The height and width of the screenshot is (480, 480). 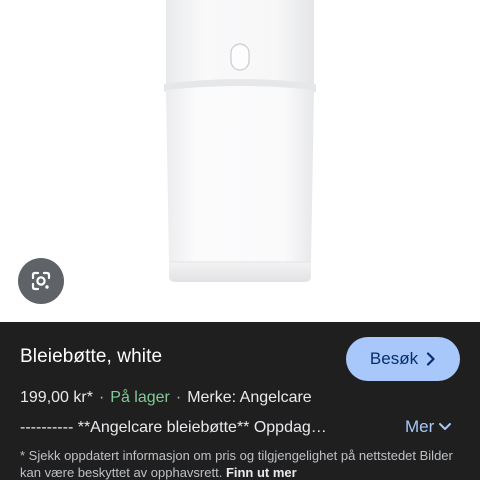 I want to click on more-button: Mer, so click(x=428, y=427).